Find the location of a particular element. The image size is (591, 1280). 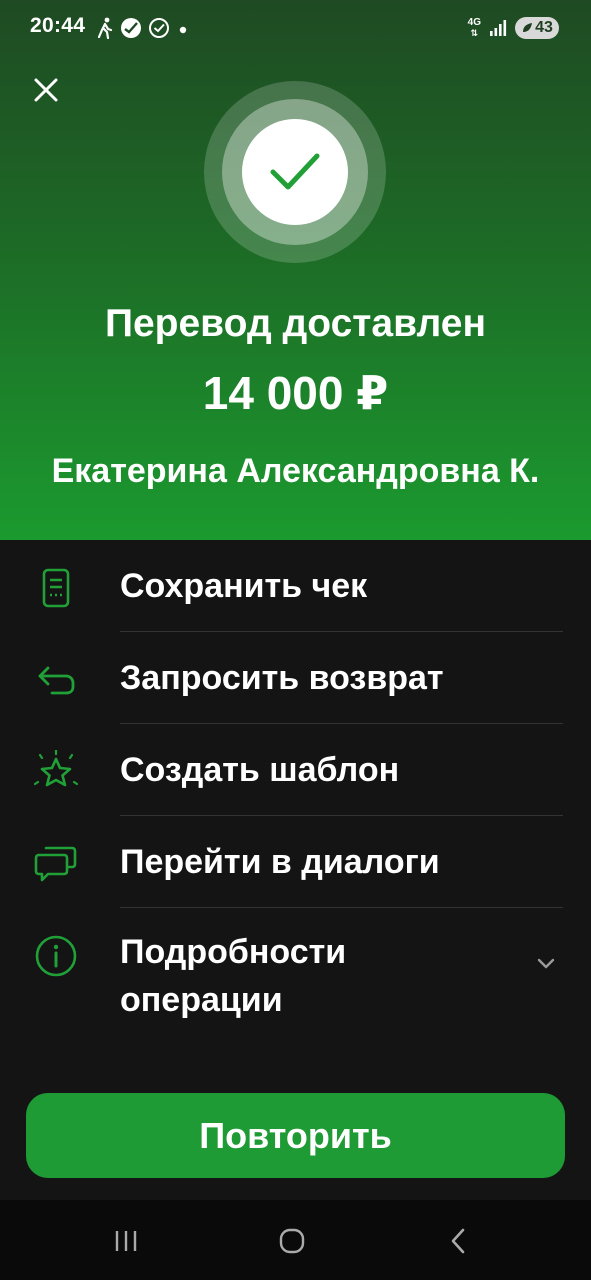

signal-icon is located at coordinates (498, 28).